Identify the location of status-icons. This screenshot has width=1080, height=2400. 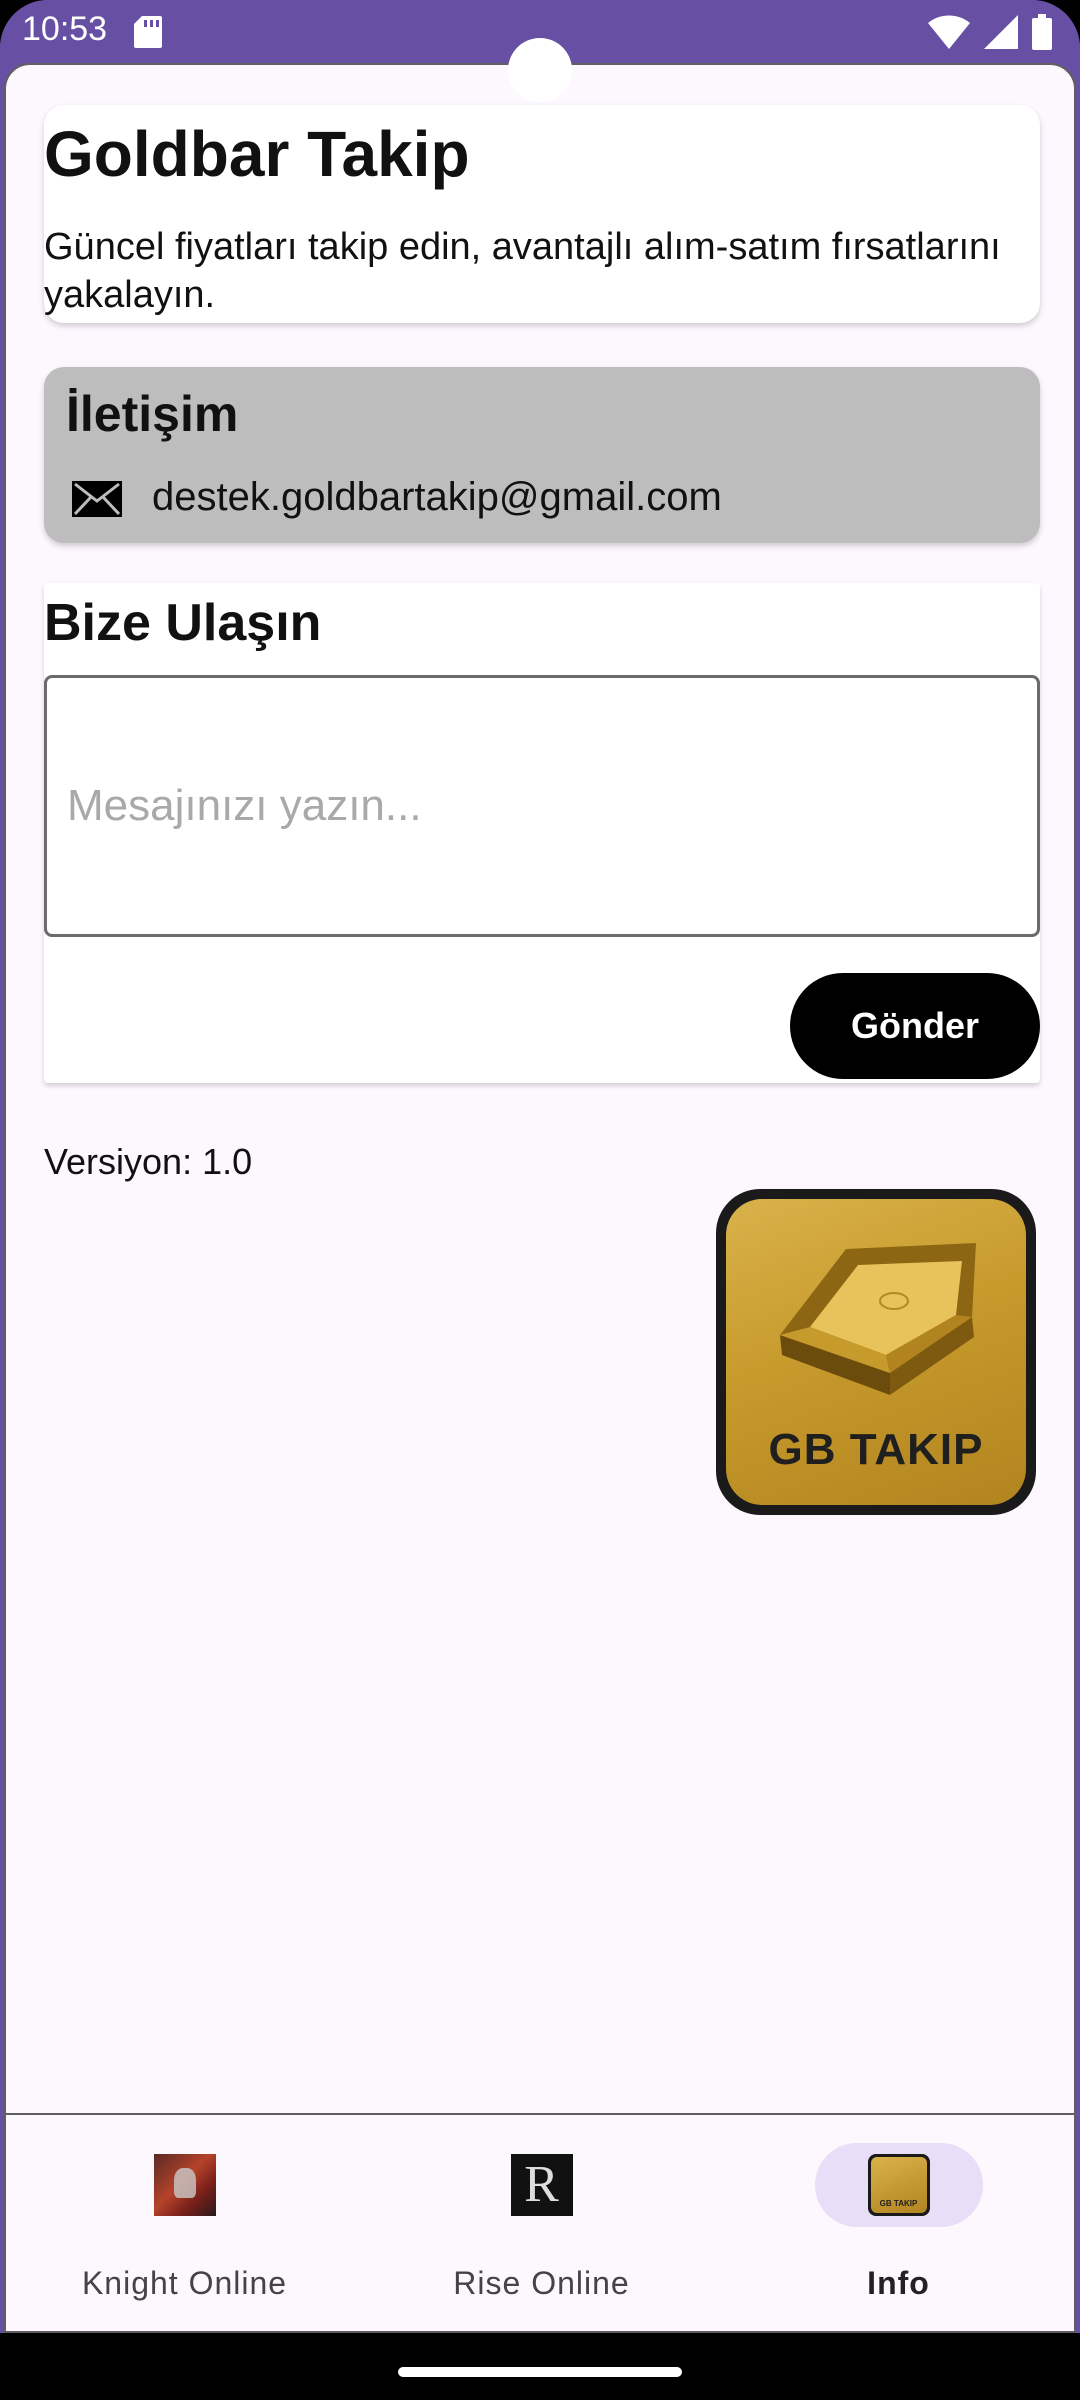
(990, 32).